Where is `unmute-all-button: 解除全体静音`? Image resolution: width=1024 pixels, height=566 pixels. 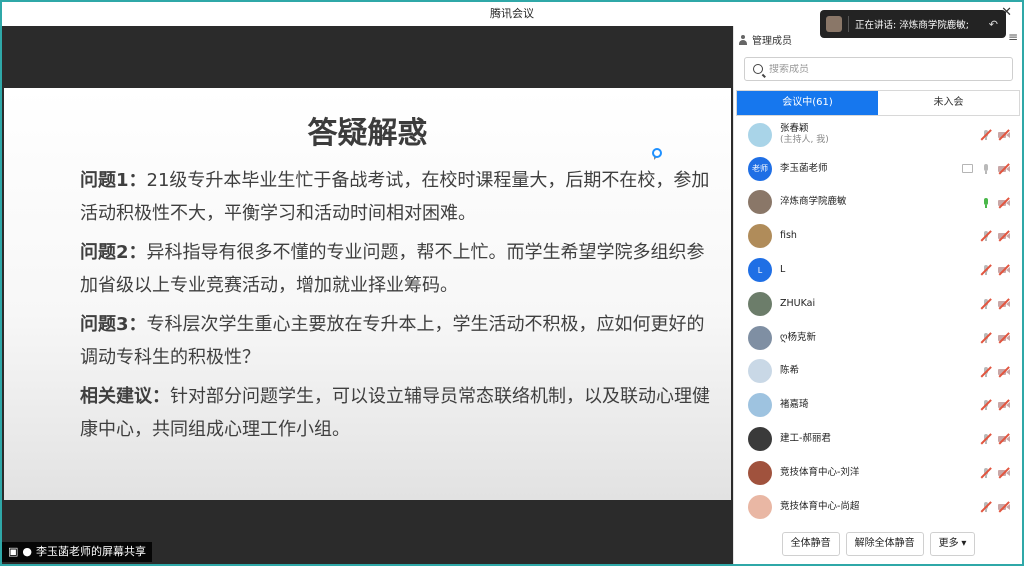
unmute-all-button: 解除全体静音 is located at coordinates (884, 544).